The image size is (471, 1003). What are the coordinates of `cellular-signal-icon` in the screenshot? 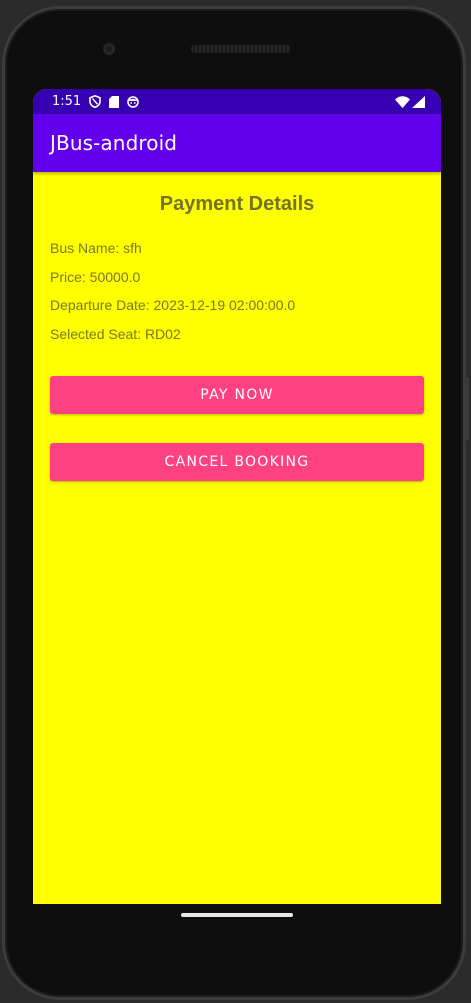 It's located at (418, 101).